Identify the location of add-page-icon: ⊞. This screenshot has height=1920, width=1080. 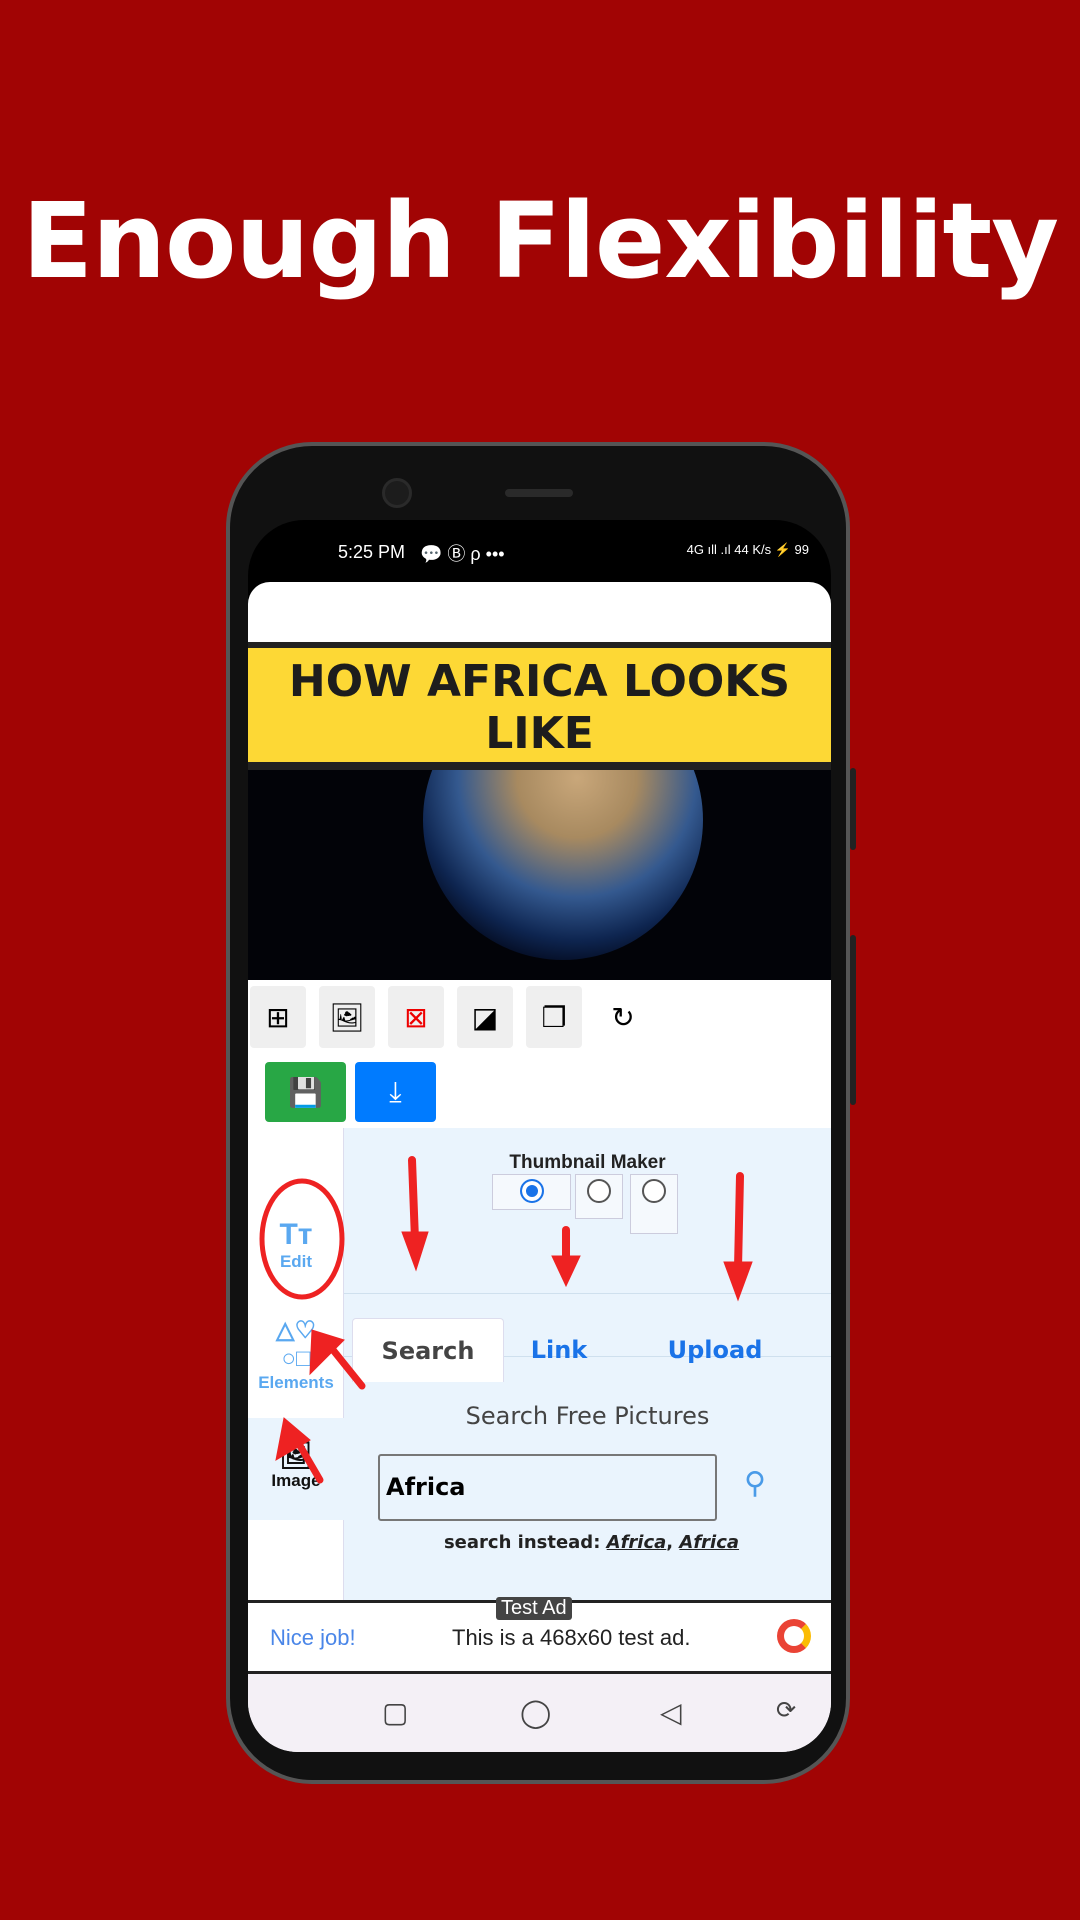
(278, 1017).